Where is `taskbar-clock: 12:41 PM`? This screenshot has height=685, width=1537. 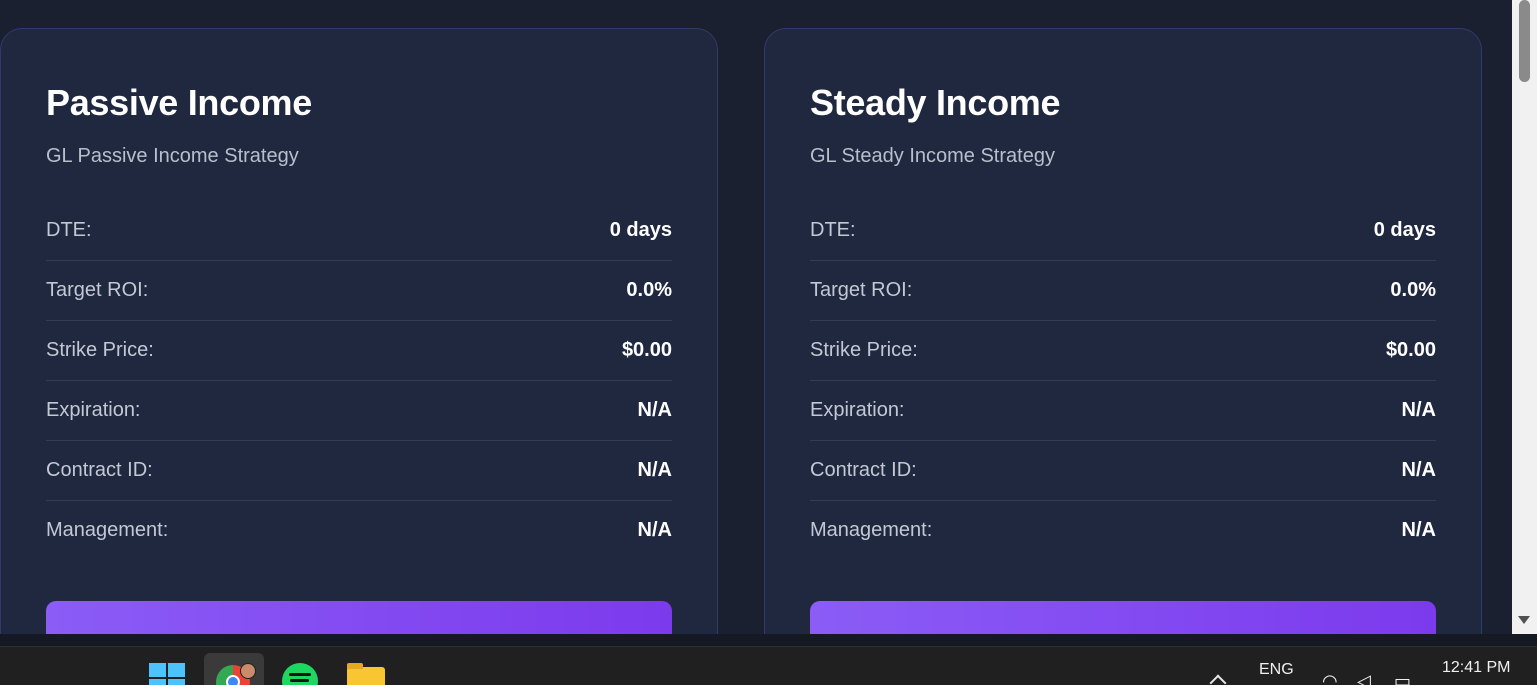 taskbar-clock: 12:41 PM is located at coordinates (1476, 668).